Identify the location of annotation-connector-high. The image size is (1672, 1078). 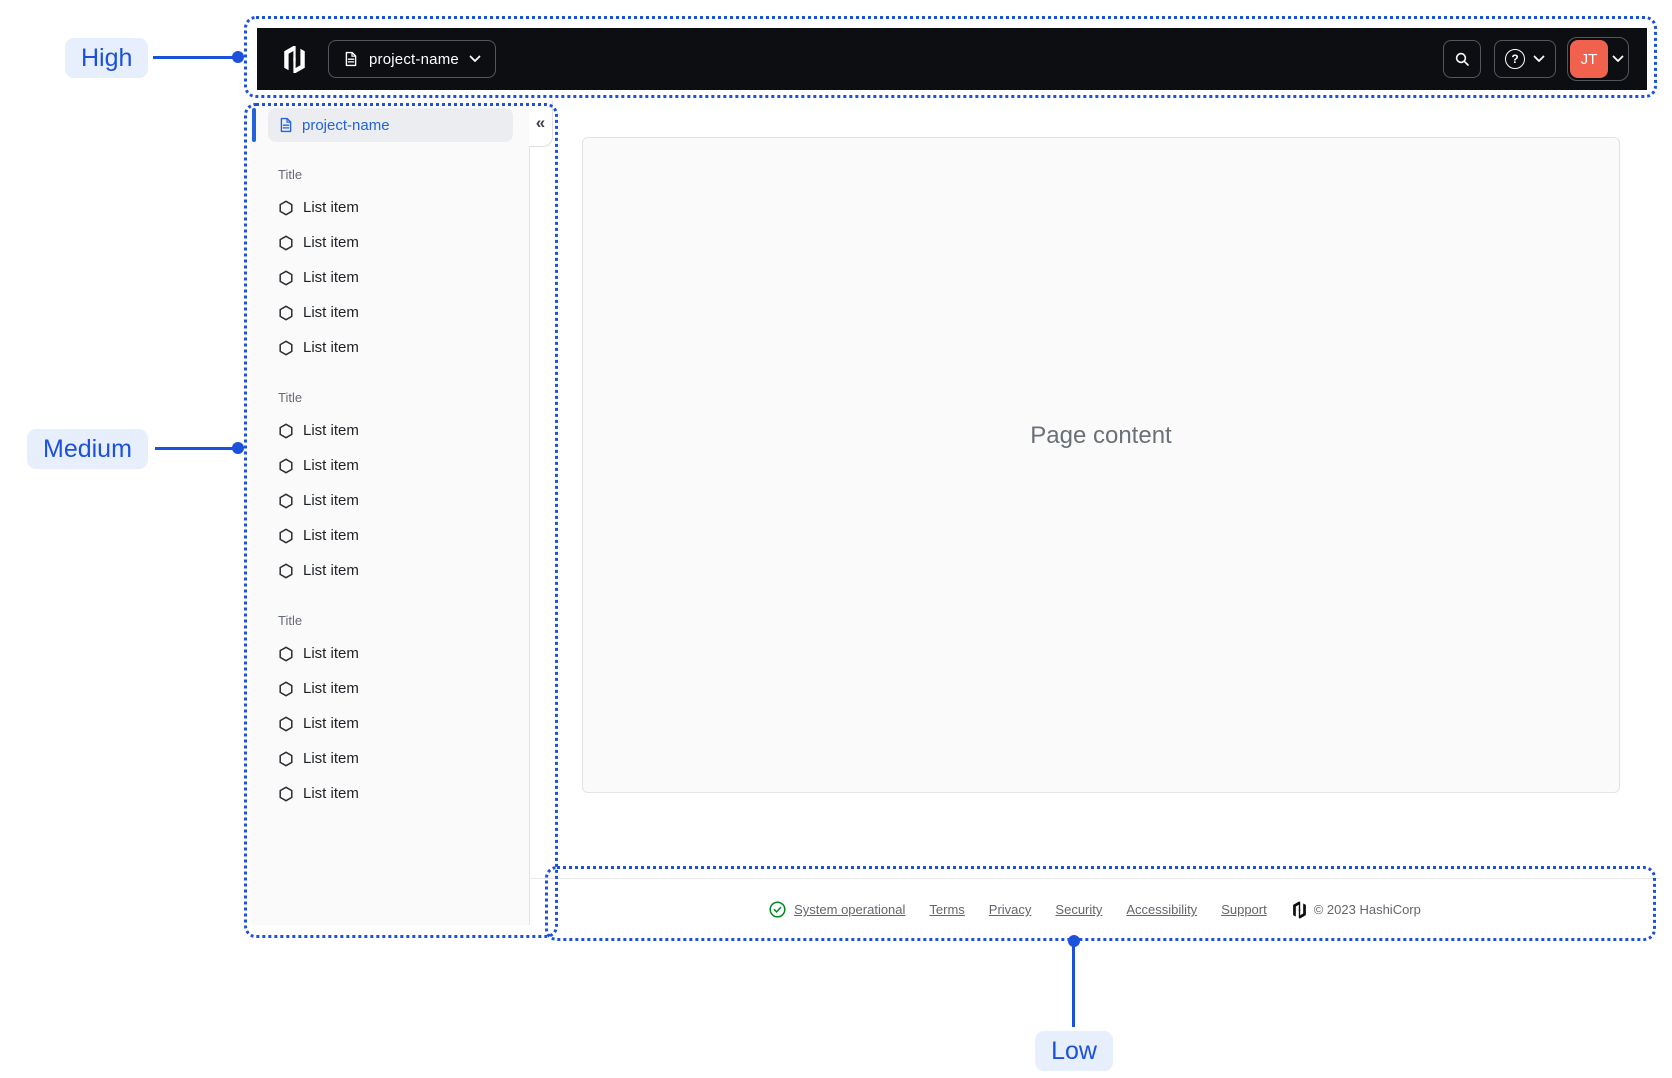
(194, 57).